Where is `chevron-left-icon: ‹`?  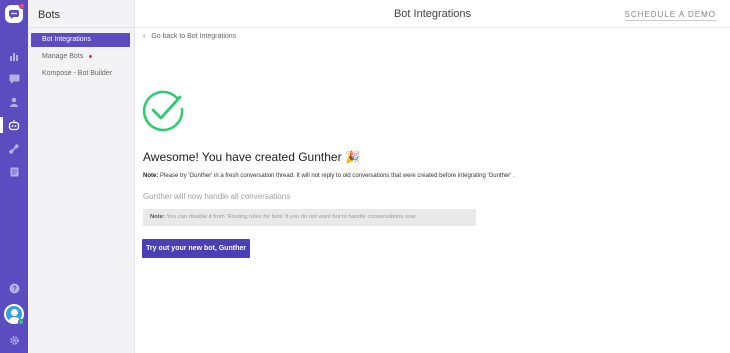 chevron-left-icon: ‹ is located at coordinates (144, 36).